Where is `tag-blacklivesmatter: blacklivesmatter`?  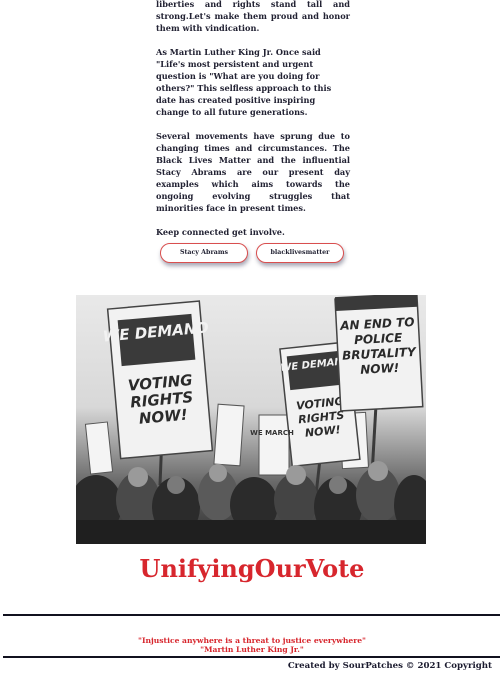 tag-blacklivesmatter: blacklivesmatter is located at coordinates (300, 253).